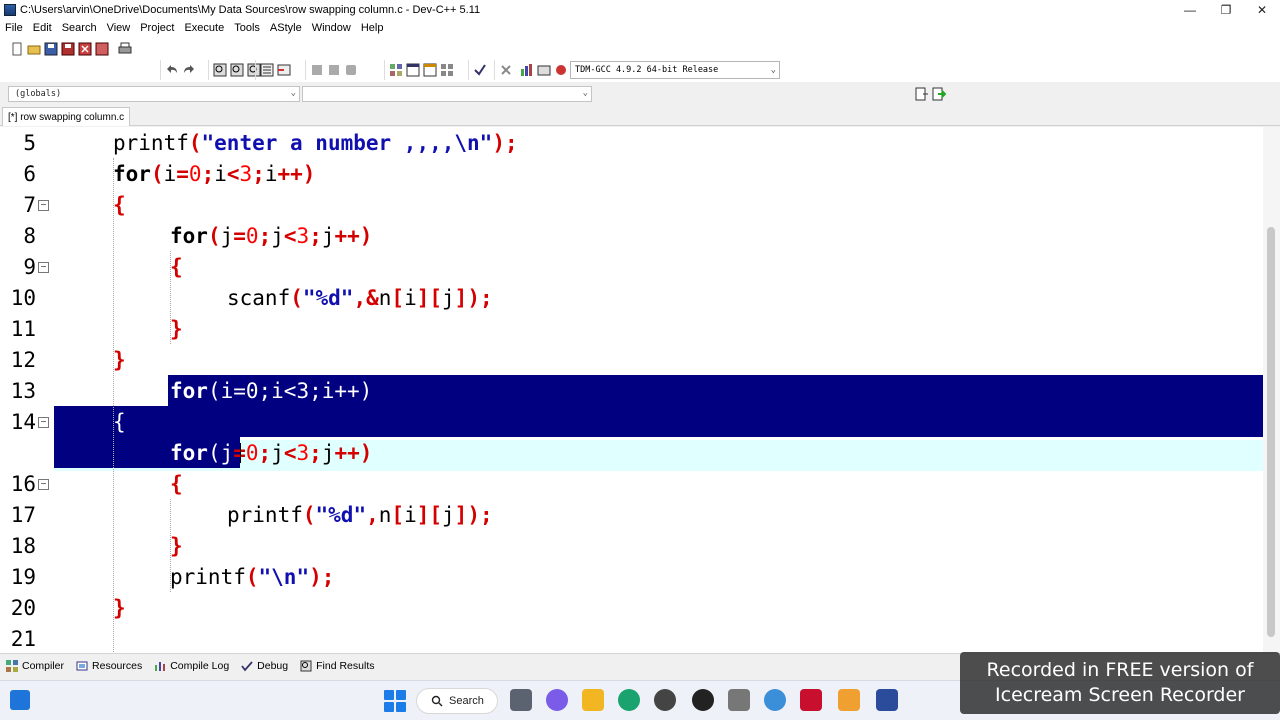 Image resolution: width=1280 pixels, height=720 pixels. I want to click on task-view-icon, so click(521, 700).